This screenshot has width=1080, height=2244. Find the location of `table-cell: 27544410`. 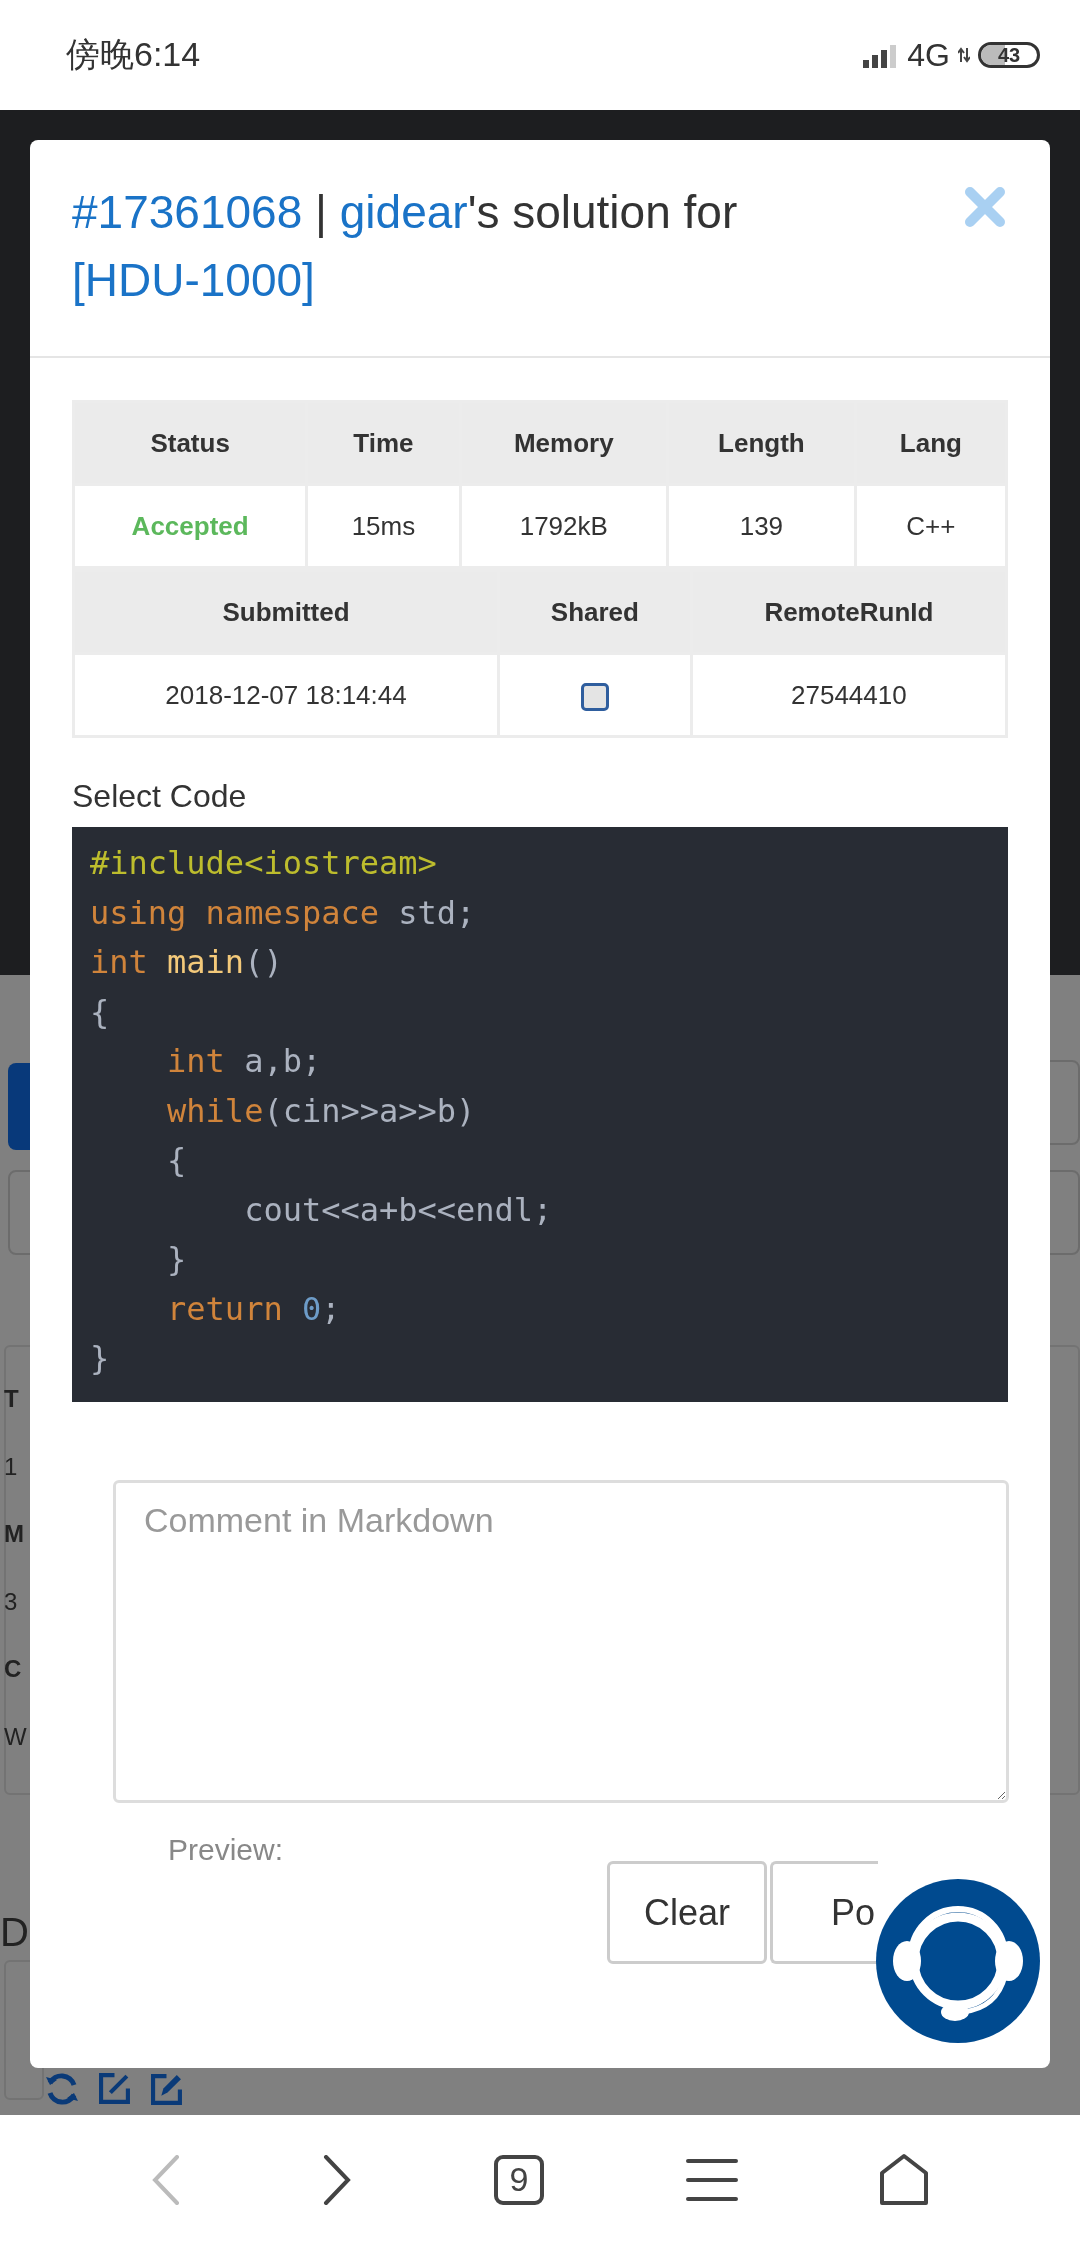

table-cell: 27544410 is located at coordinates (849, 695).